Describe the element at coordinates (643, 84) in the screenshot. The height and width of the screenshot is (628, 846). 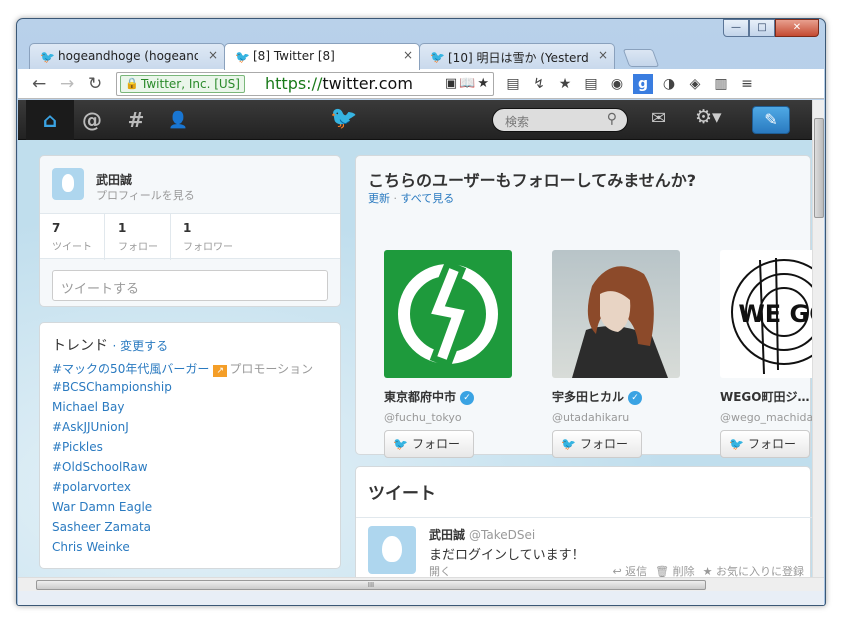
I see `google-icon: g` at that location.